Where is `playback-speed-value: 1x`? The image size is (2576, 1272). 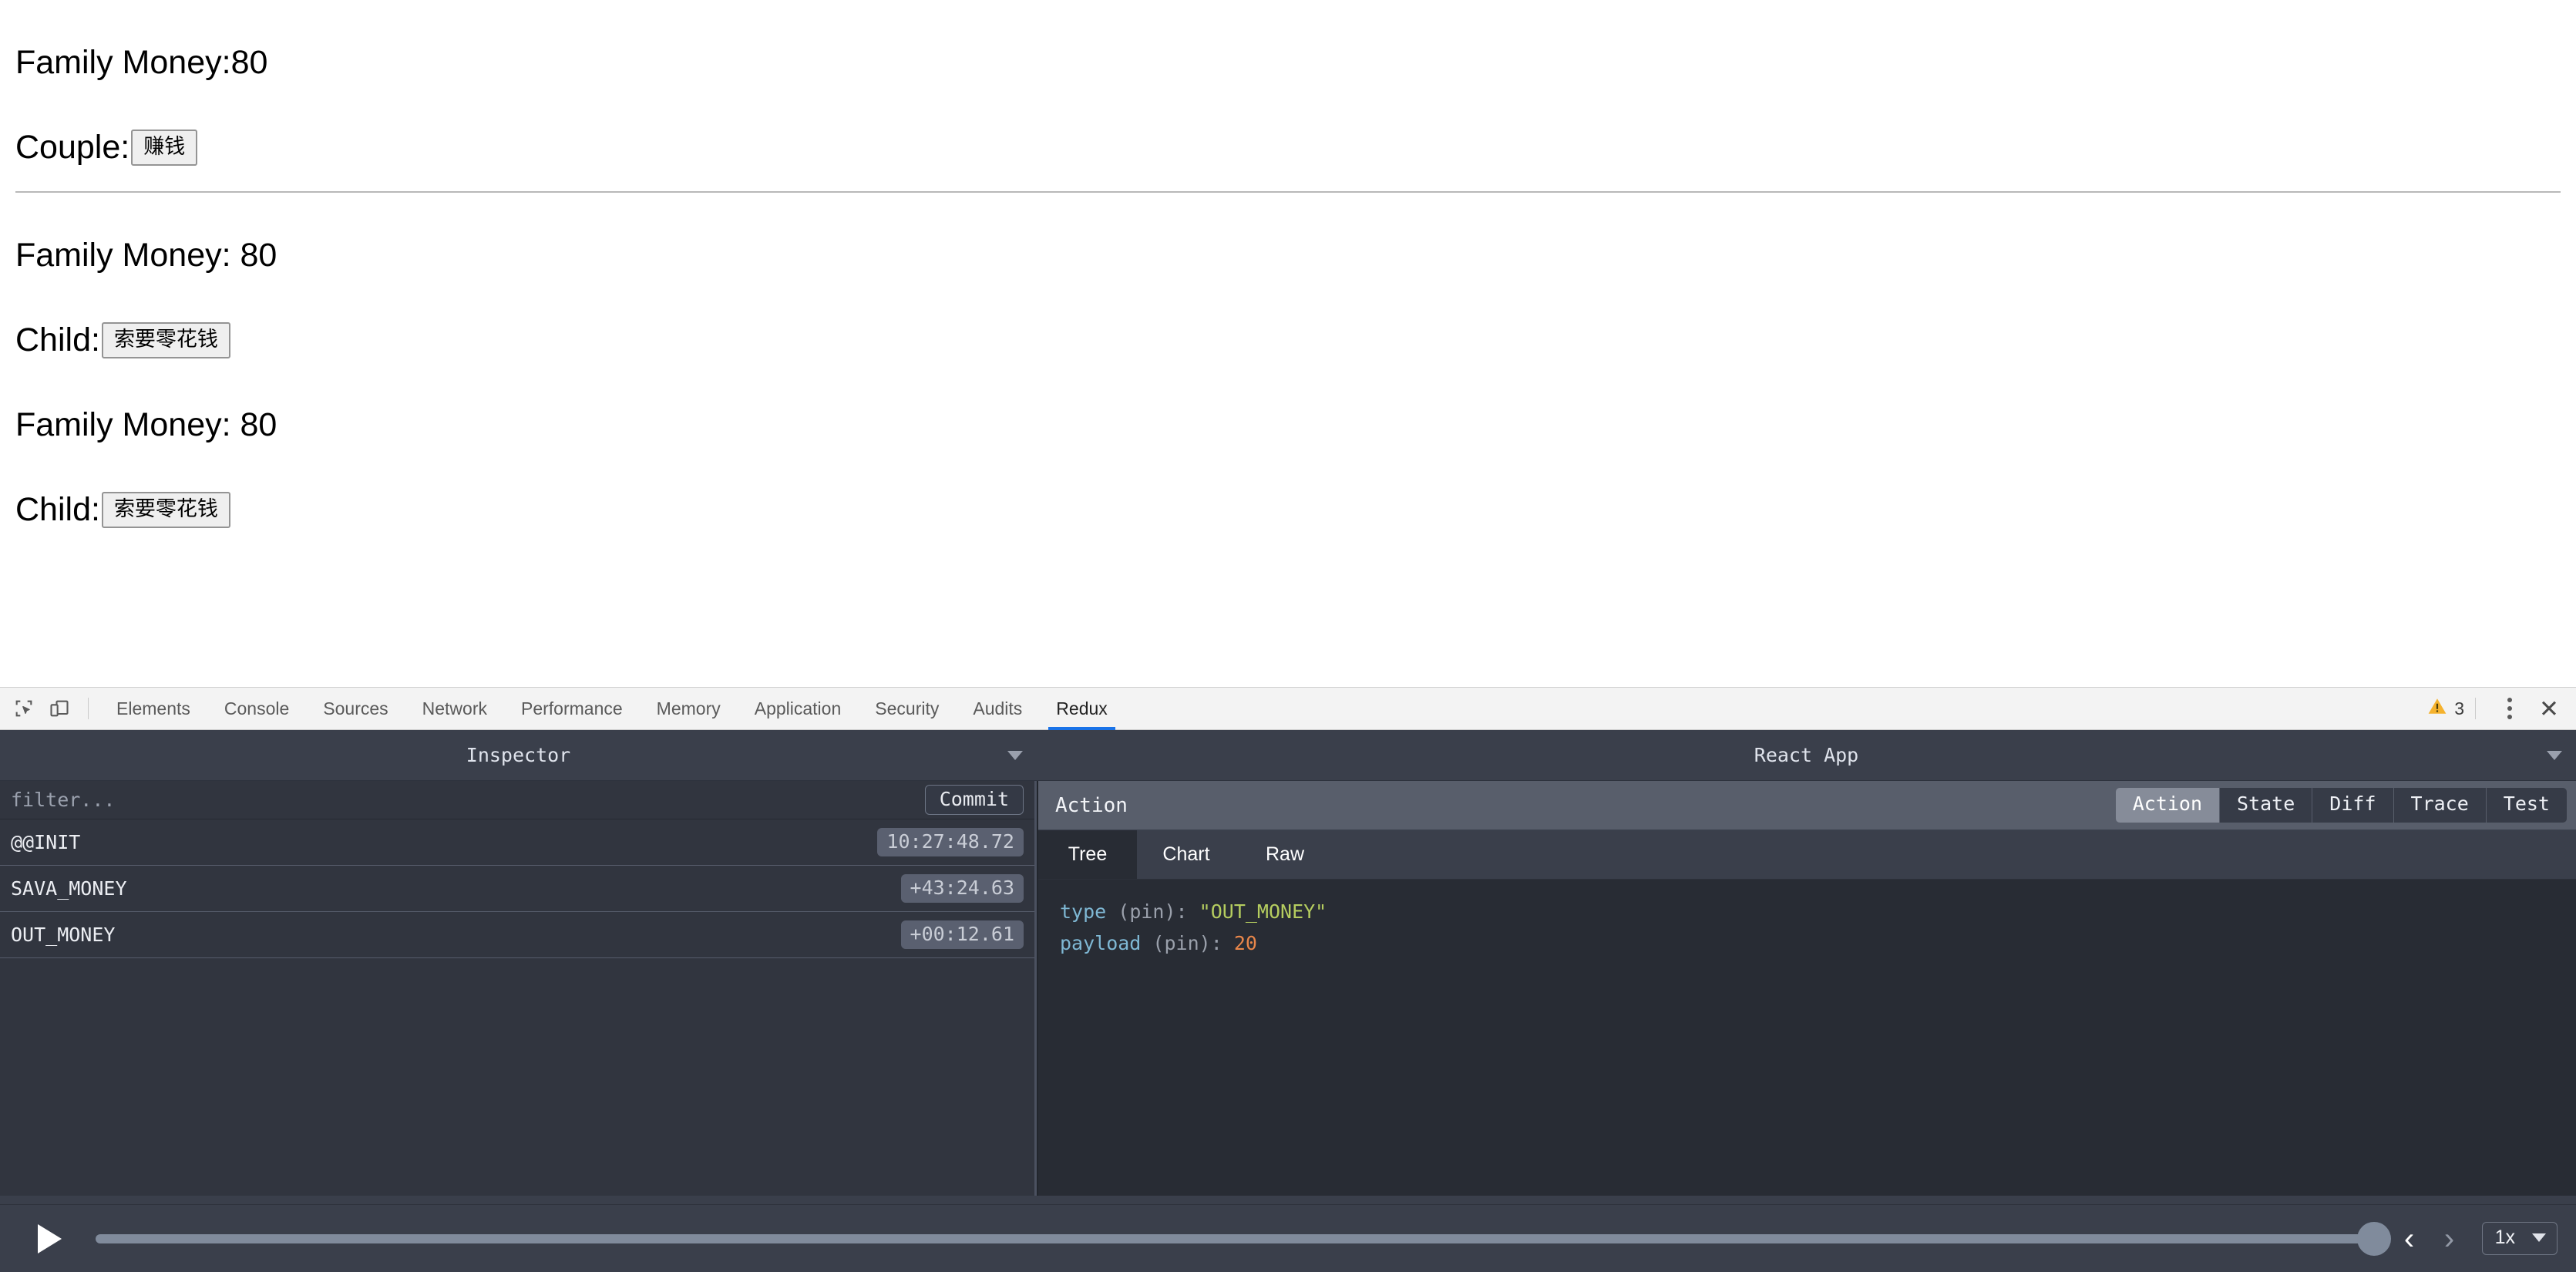 playback-speed-value: 1x is located at coordinates (2504, 1237).